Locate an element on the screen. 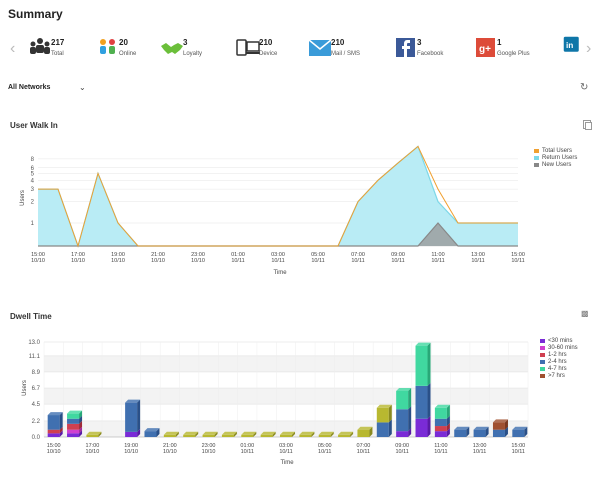  stat-label: Total is located at coordinates (57, 54).